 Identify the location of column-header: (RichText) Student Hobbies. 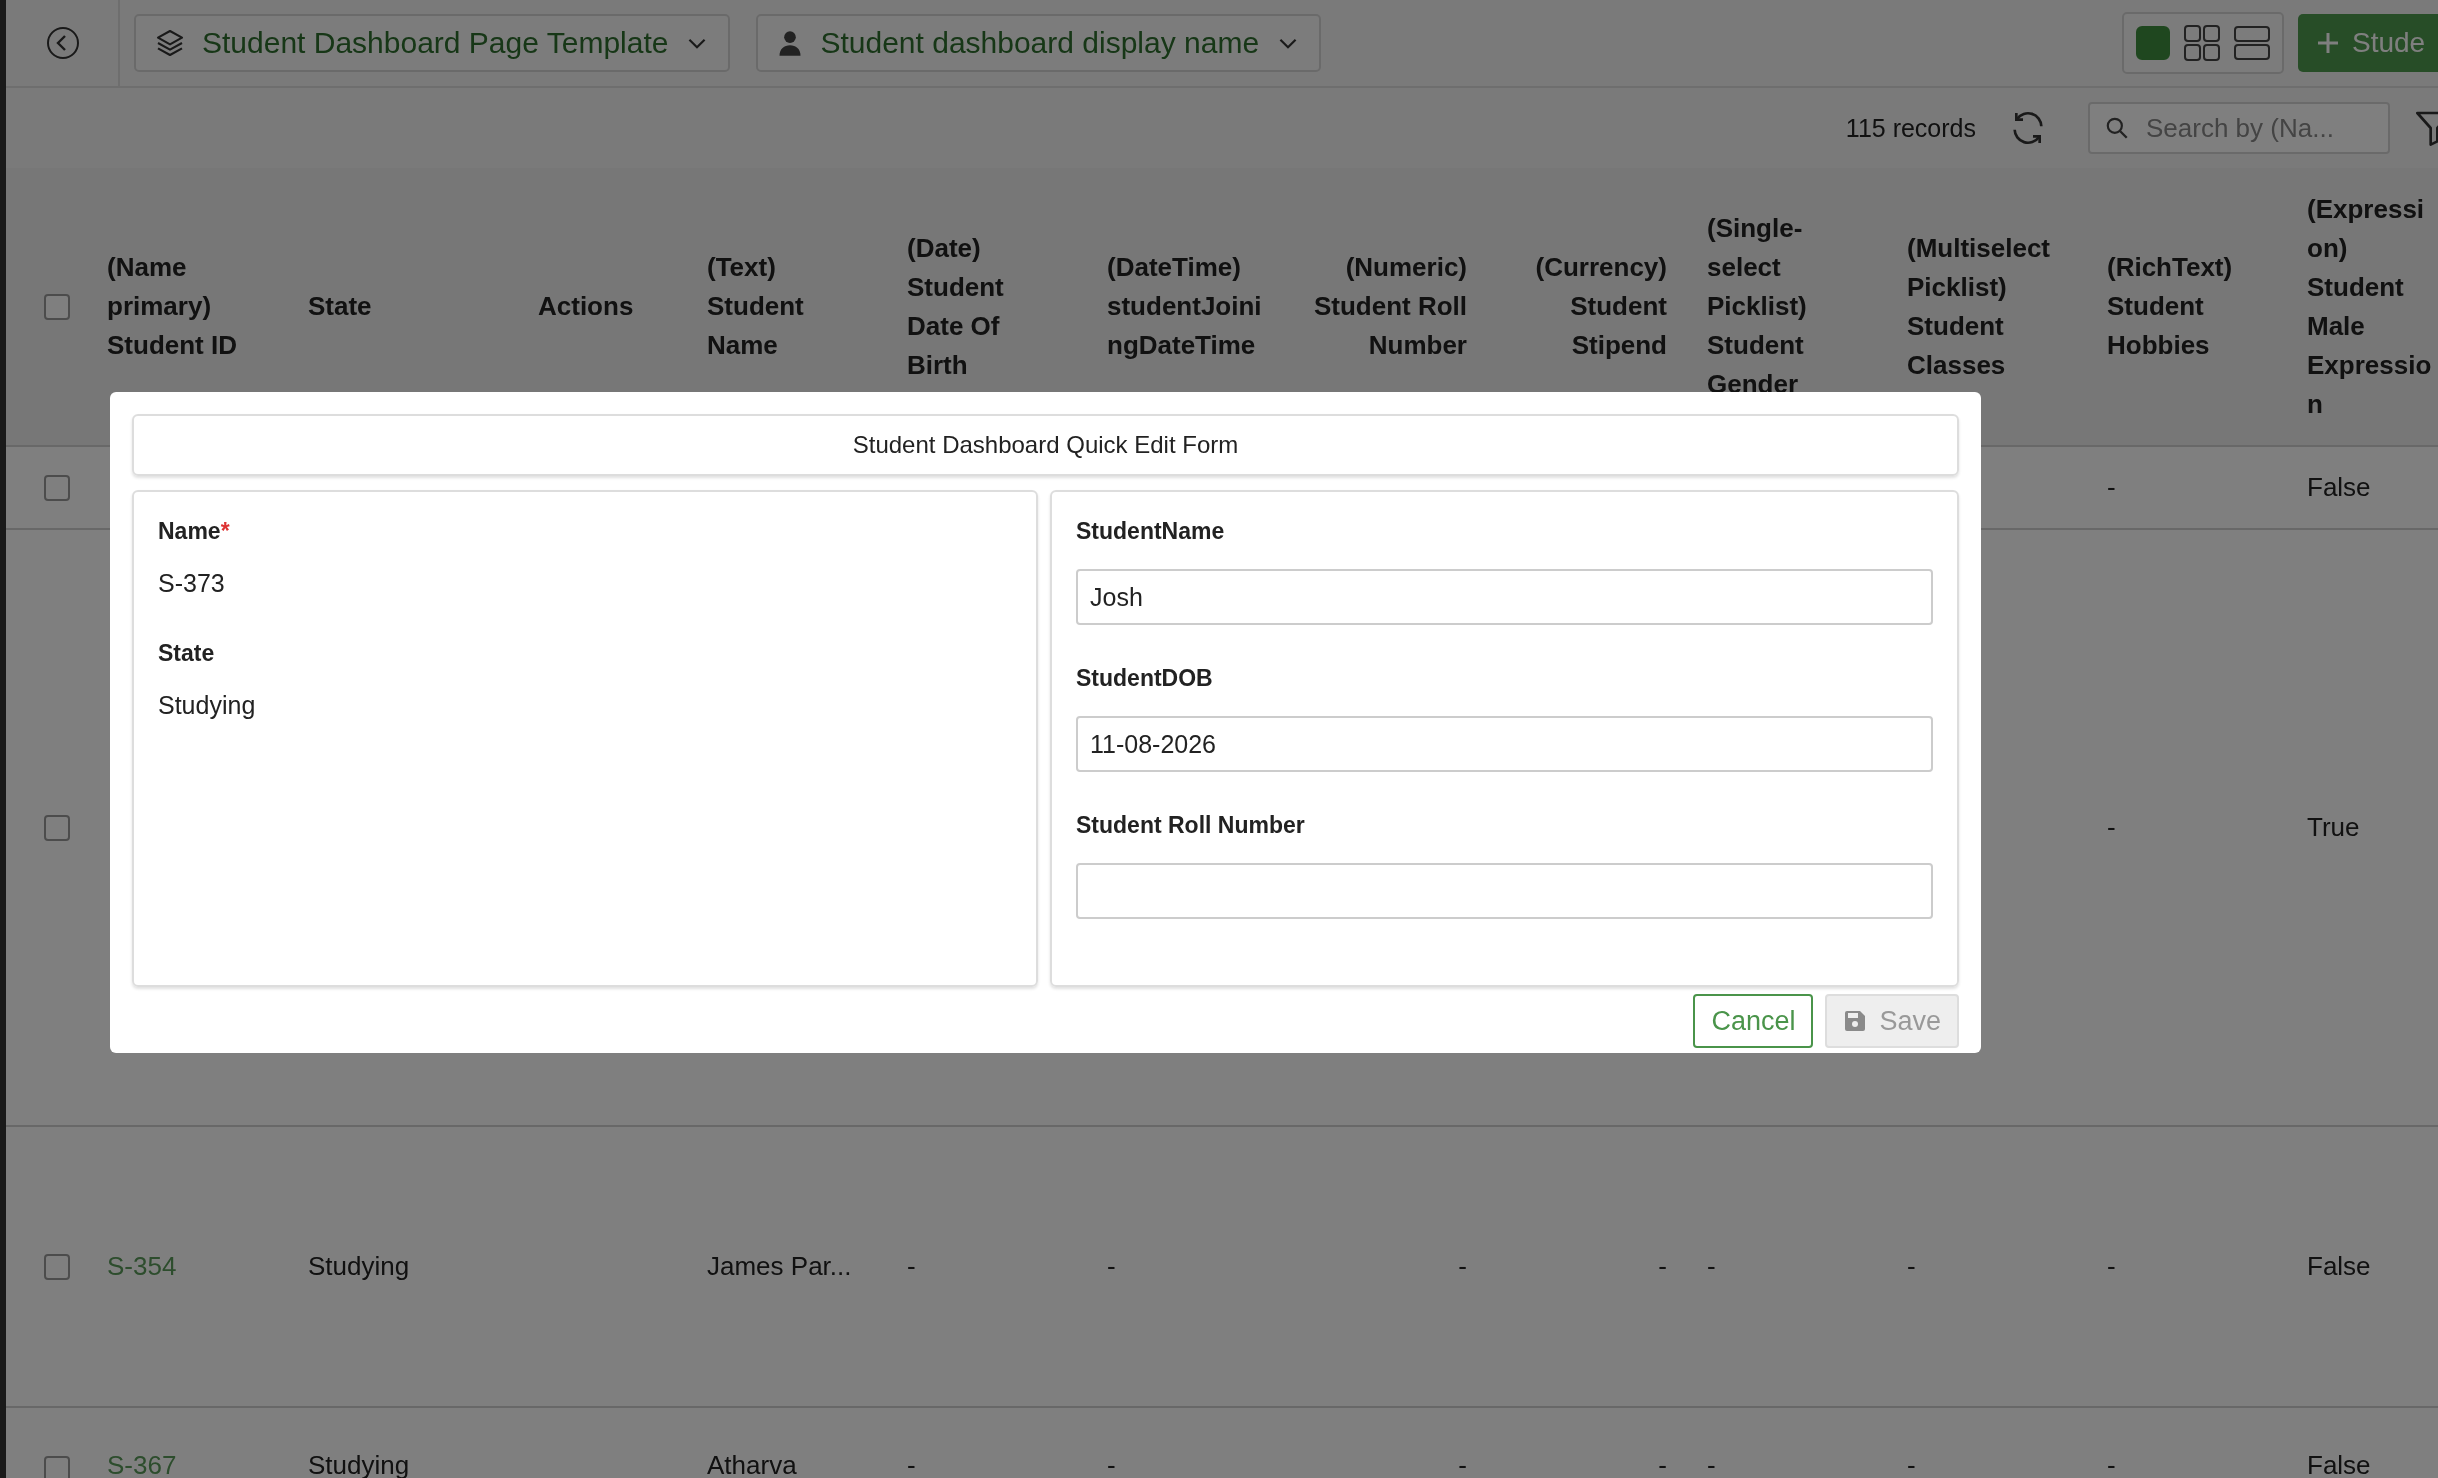
(2187, 306).